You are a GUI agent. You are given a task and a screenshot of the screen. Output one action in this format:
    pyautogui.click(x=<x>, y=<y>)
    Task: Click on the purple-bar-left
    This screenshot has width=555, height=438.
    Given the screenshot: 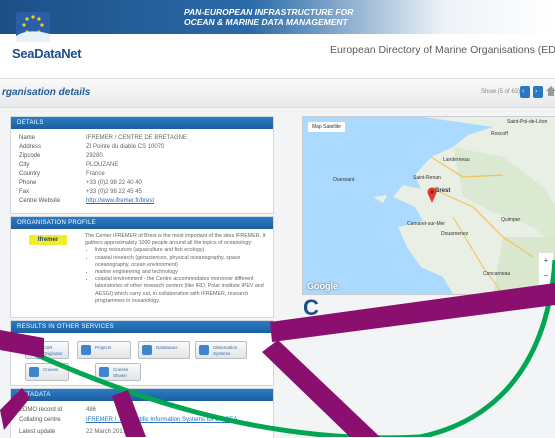 What is the action you would take?
    pyautogui.click(x=22, y=344)
    